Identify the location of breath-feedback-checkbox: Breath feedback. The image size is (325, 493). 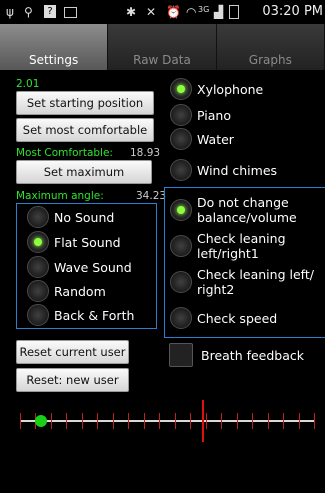
(236, 355).